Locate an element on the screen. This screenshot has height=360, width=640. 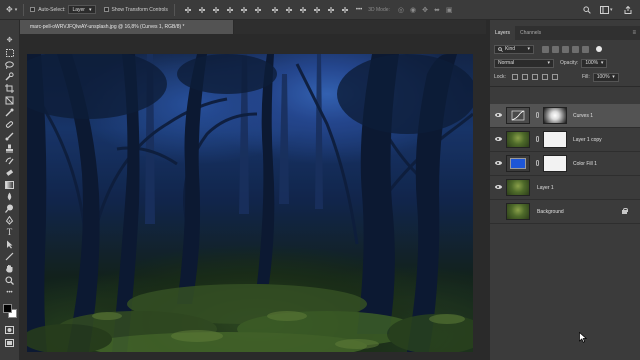
dodge-tool-icon is located at coordinates (9, 208).